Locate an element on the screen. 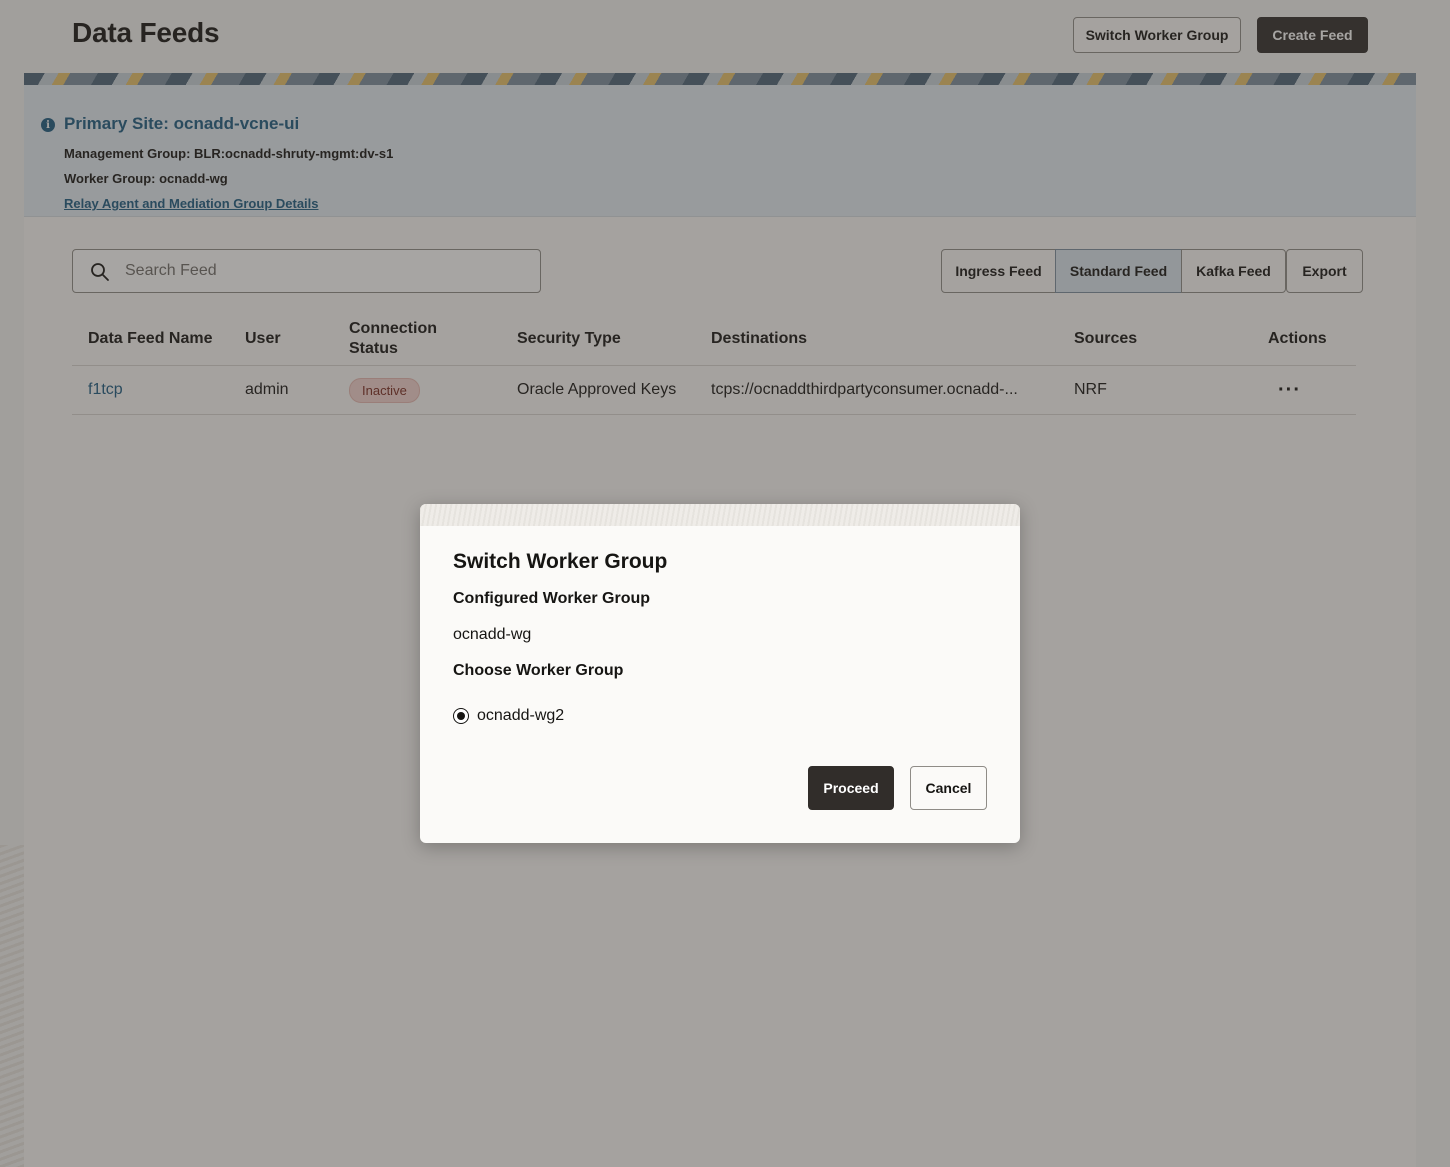 Image resolution: width=1450 pixels, height=1167 pixels. proceed-button: Proceed is located at coordinates (851, 788).